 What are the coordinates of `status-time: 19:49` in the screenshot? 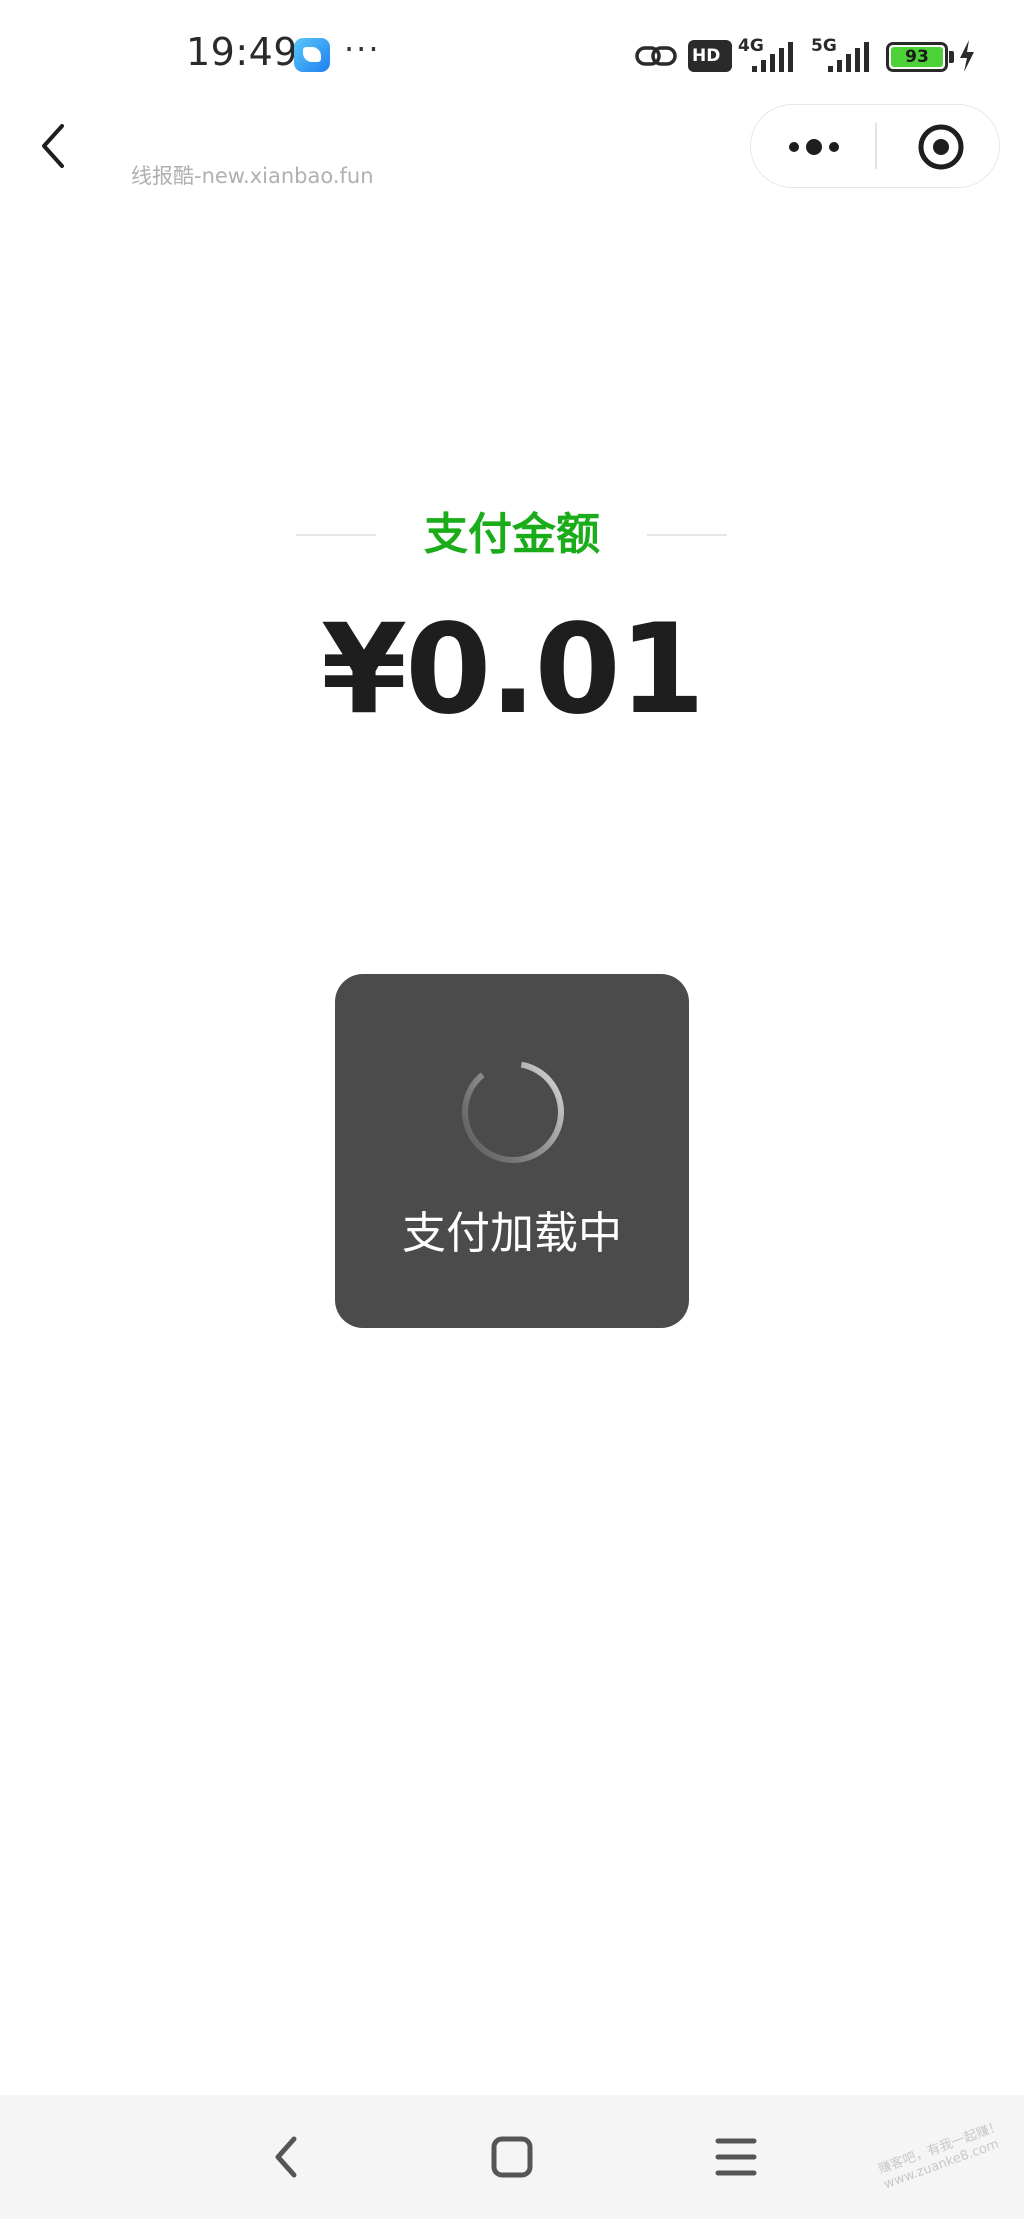 It's located at (242, 52).